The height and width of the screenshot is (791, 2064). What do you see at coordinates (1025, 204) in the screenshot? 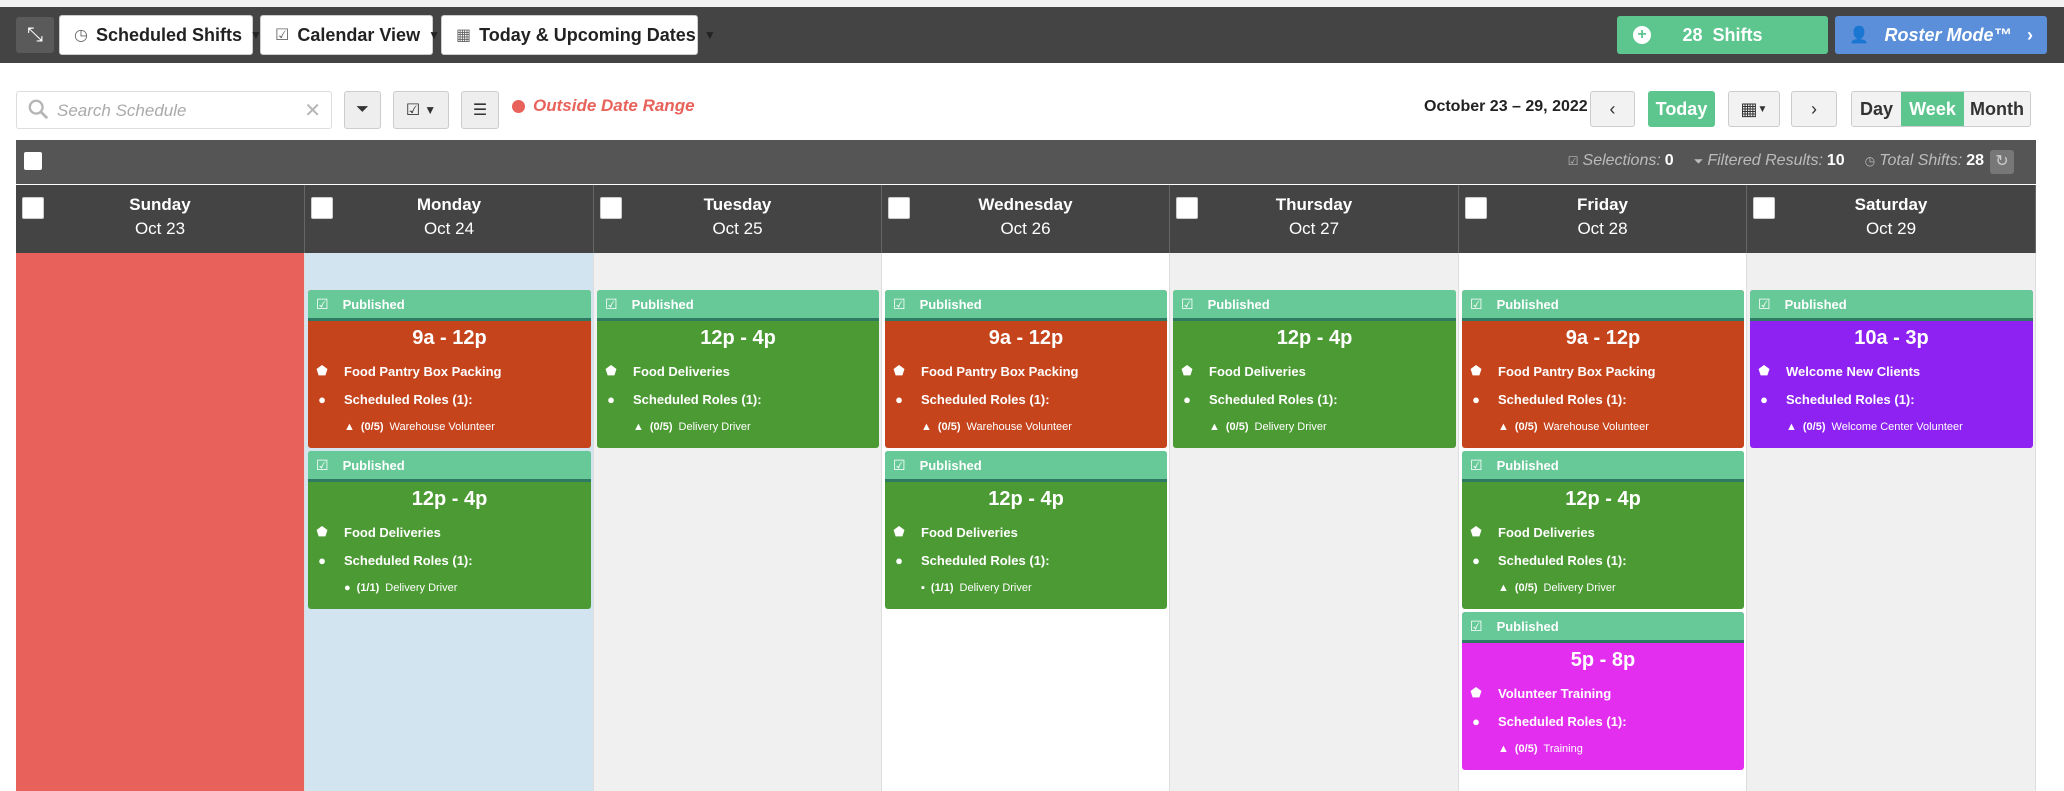
I see `day-name: Wednesday` at bounding box center [1025, 204].